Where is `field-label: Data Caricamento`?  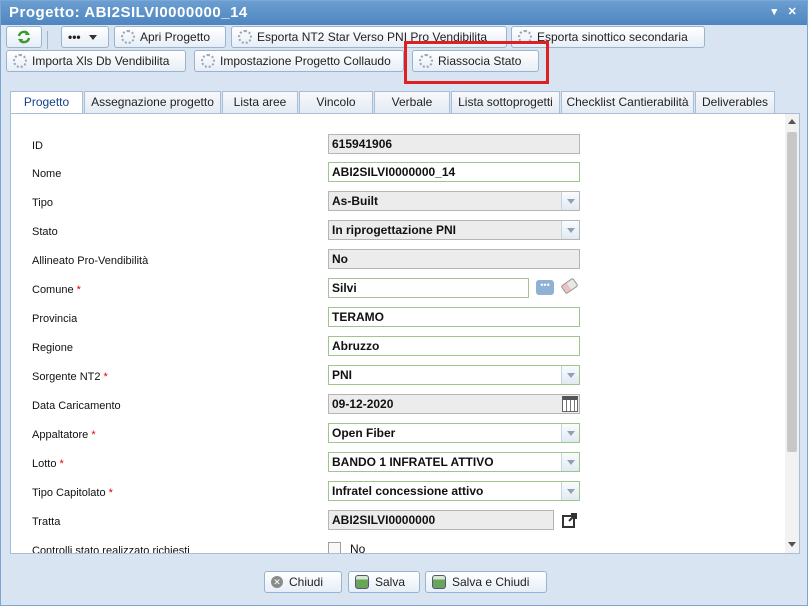 field-label: Data Caricamento is located at coordinates (76, 406).